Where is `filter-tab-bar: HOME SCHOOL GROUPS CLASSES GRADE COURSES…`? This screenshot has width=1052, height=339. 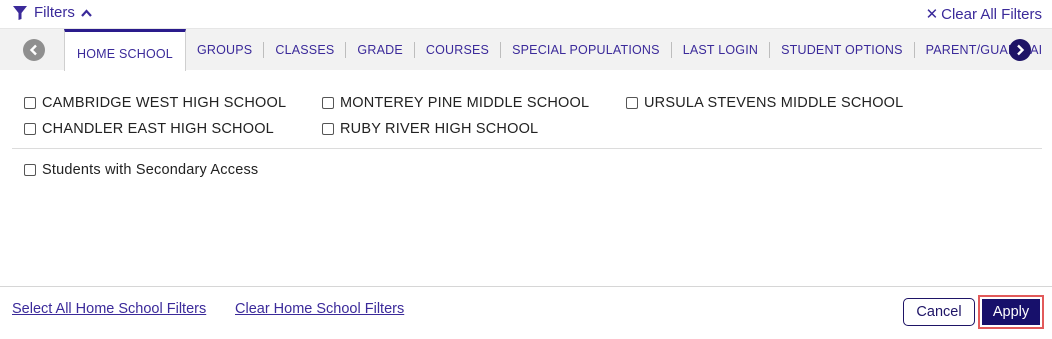
filter-tab-bar: HOME SCHOOL GROUPS CLASSES GRADE COURSES… is located at coordinates (526, 49).